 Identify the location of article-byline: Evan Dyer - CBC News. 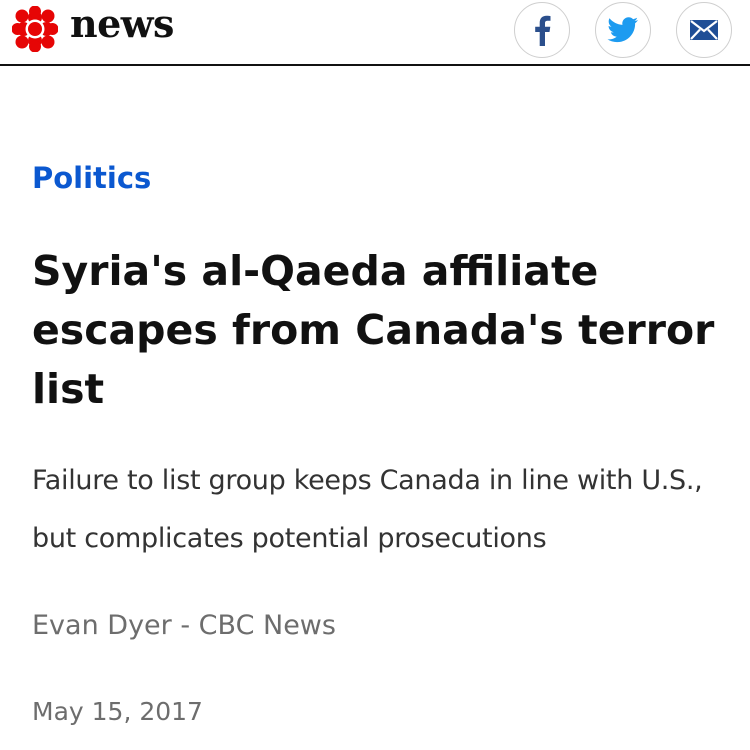
(184, 625).